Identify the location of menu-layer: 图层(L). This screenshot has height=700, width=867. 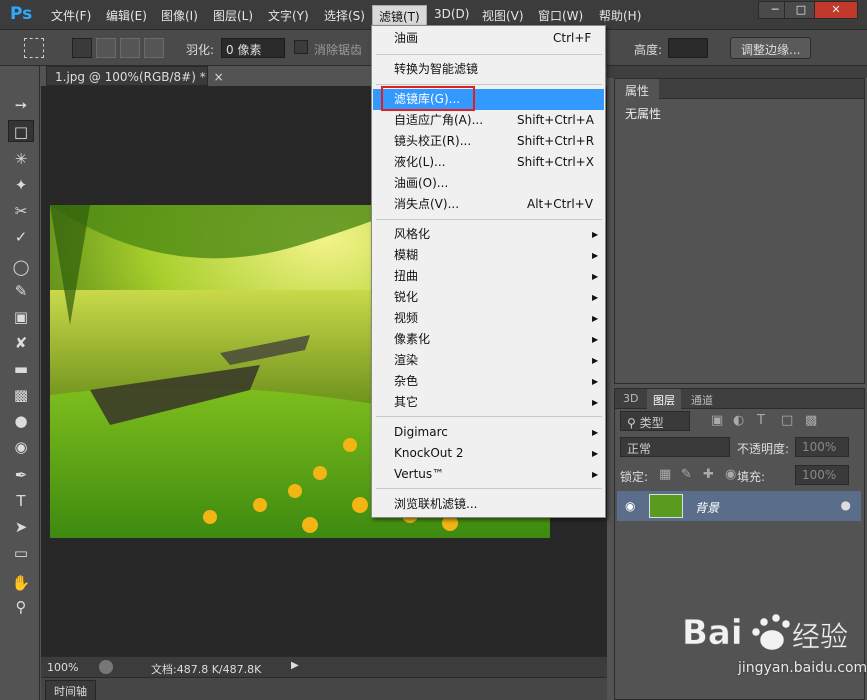
(233, 15).